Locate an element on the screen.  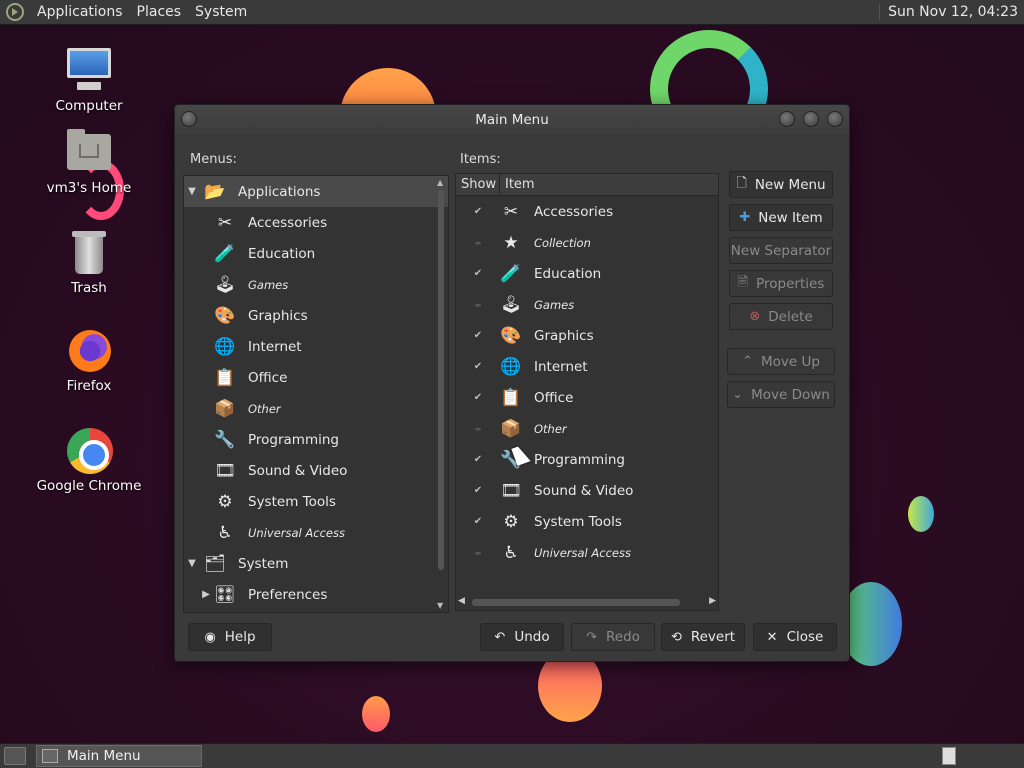
tree-item-preferences: ▶ 🎛 Preferences is located at coordinates (316, 594).